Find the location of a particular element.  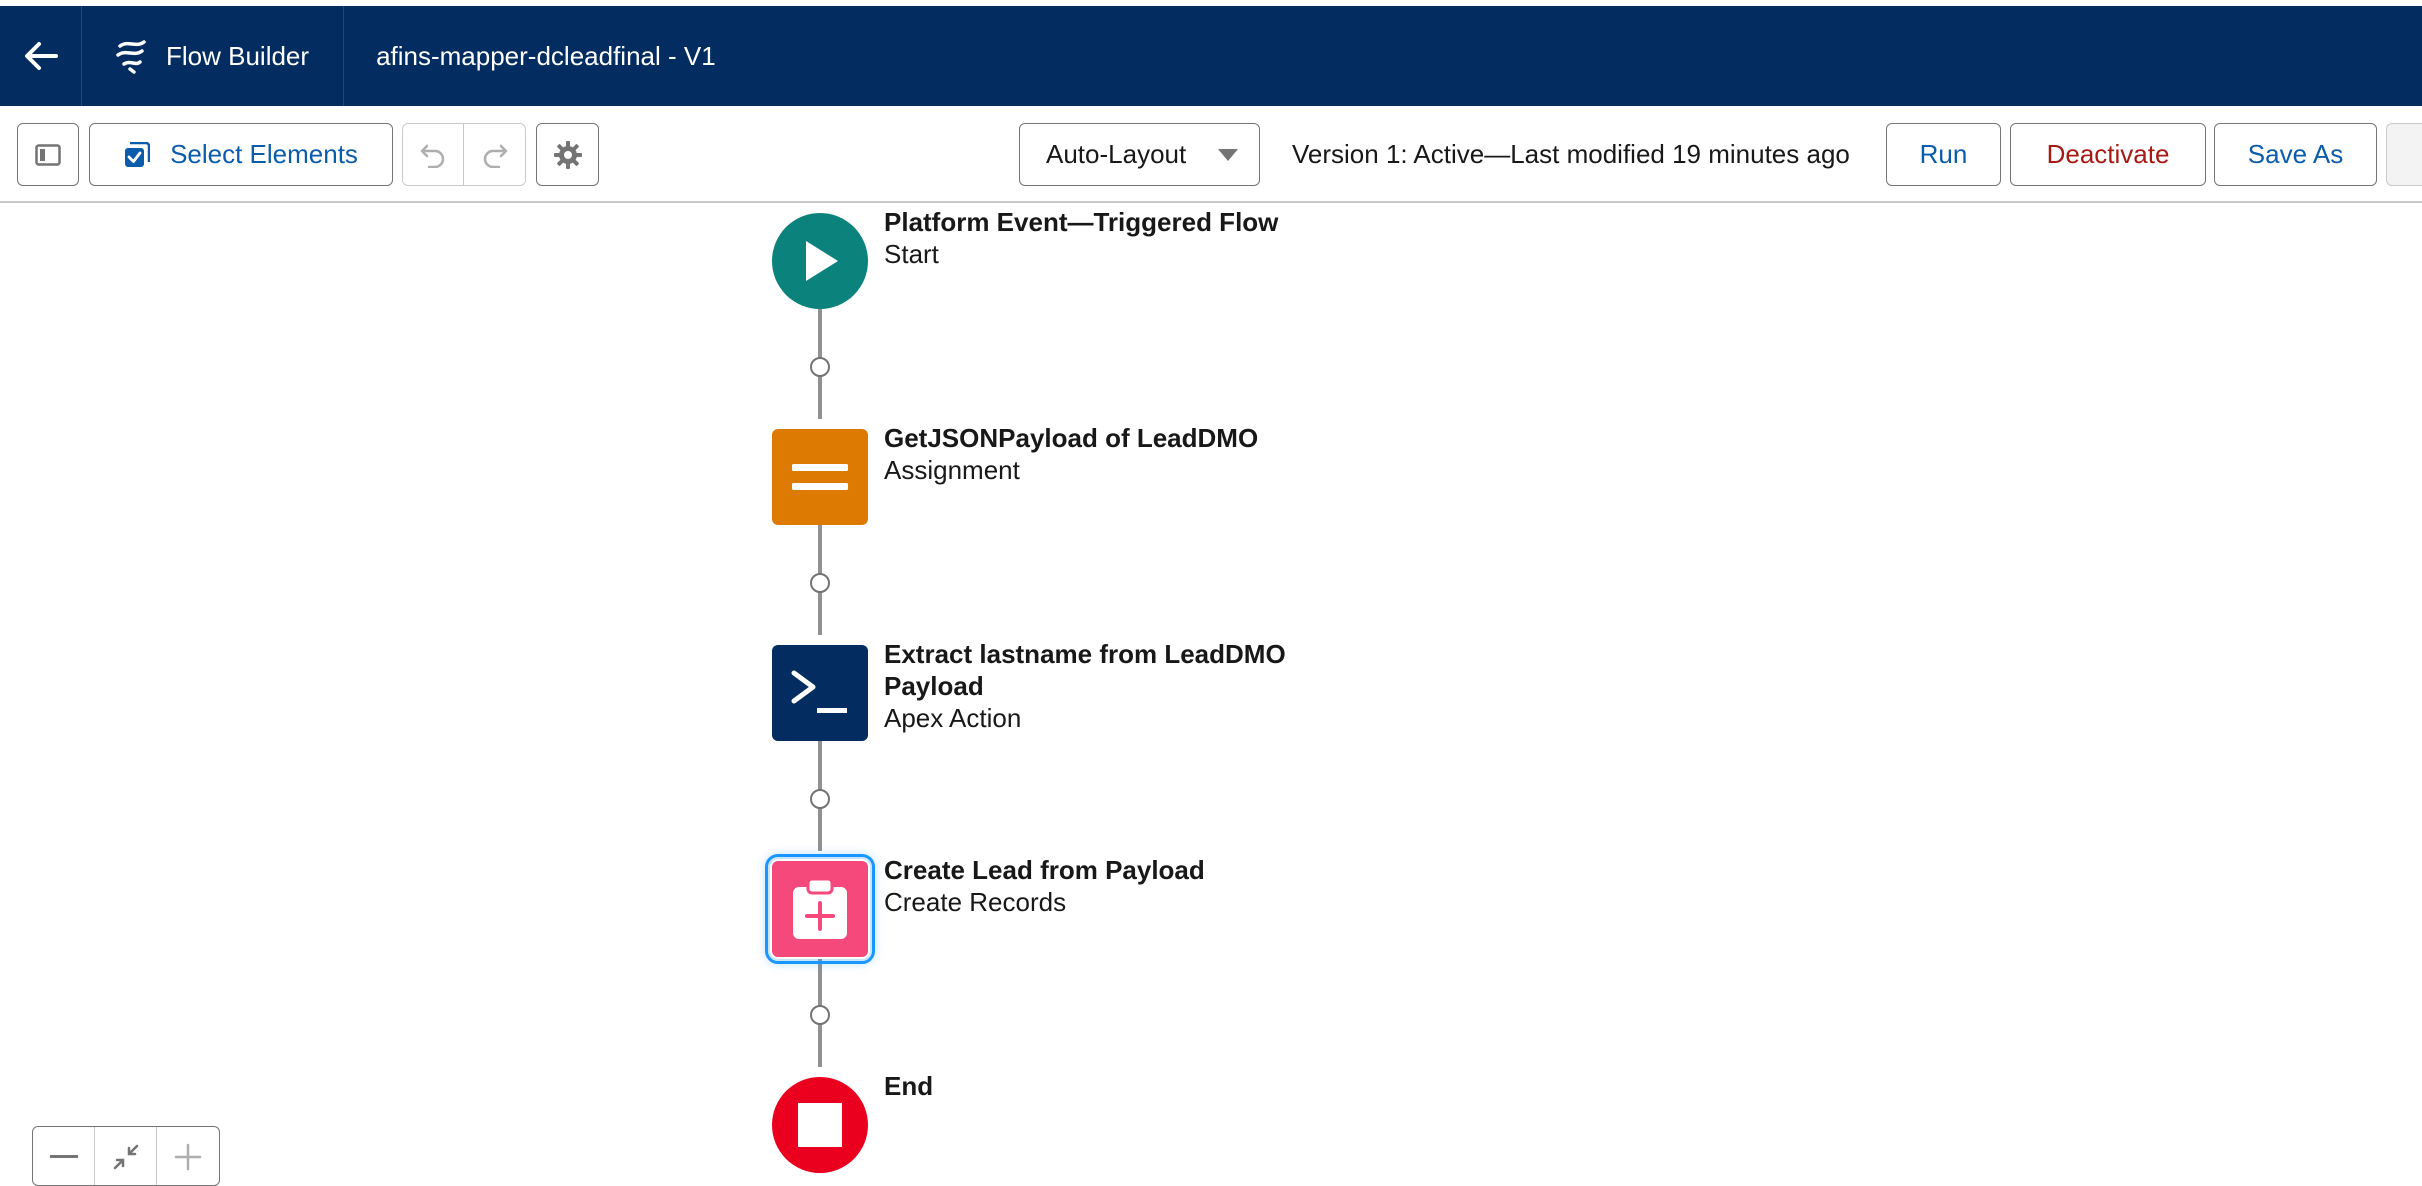

select-elements-button: Select Elements is located at coordinates (241, 154).